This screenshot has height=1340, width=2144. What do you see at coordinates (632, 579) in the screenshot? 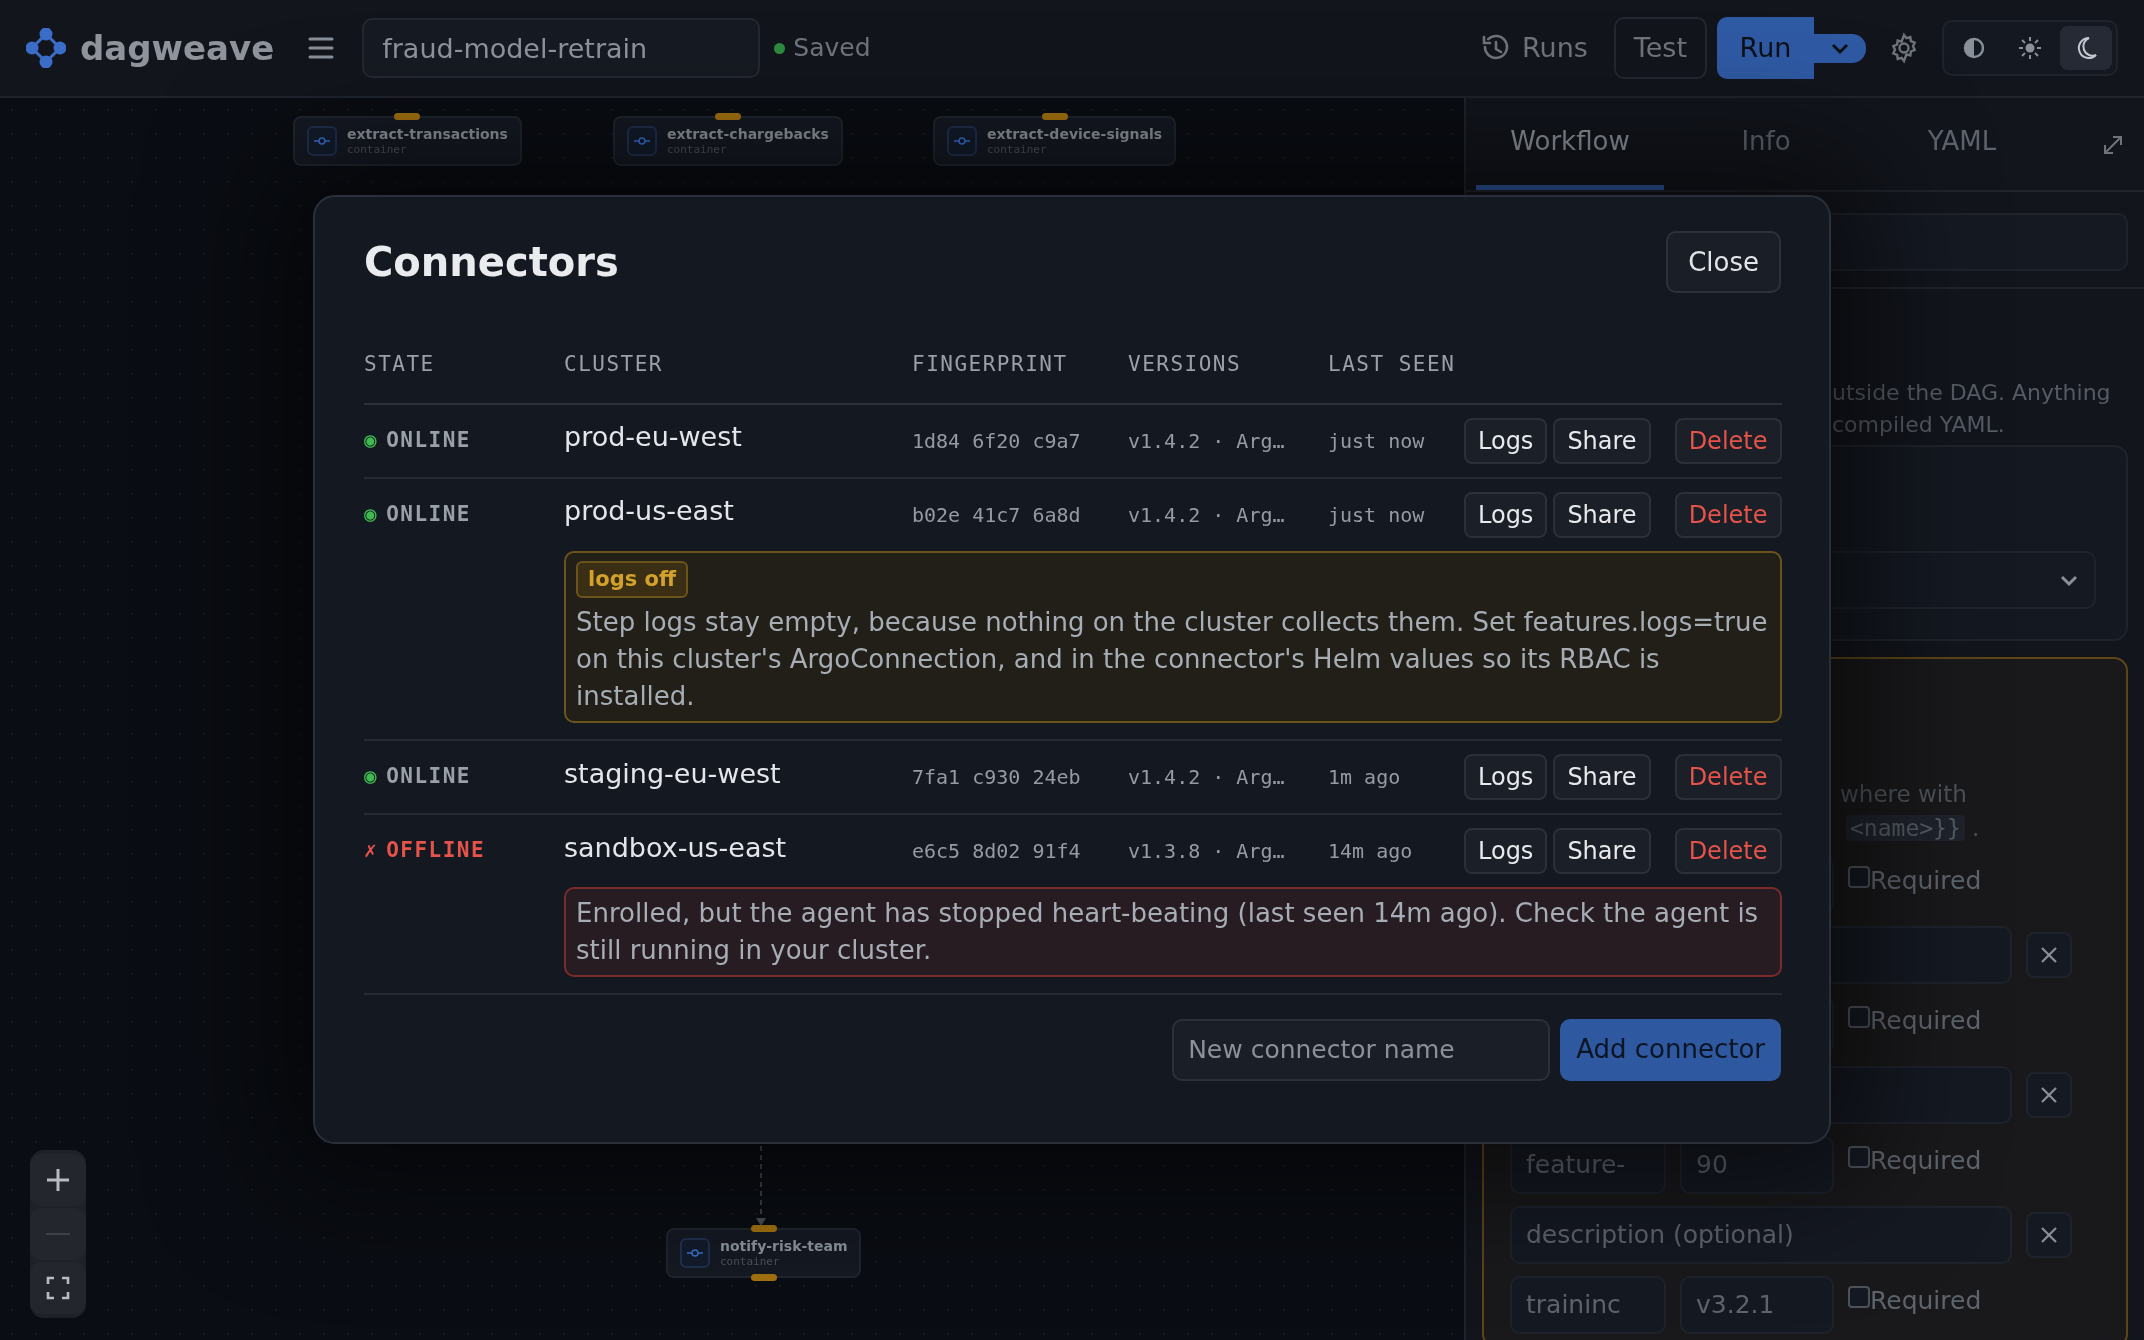
I see `warning-badge: logs off` at bounding box center [632, 579].